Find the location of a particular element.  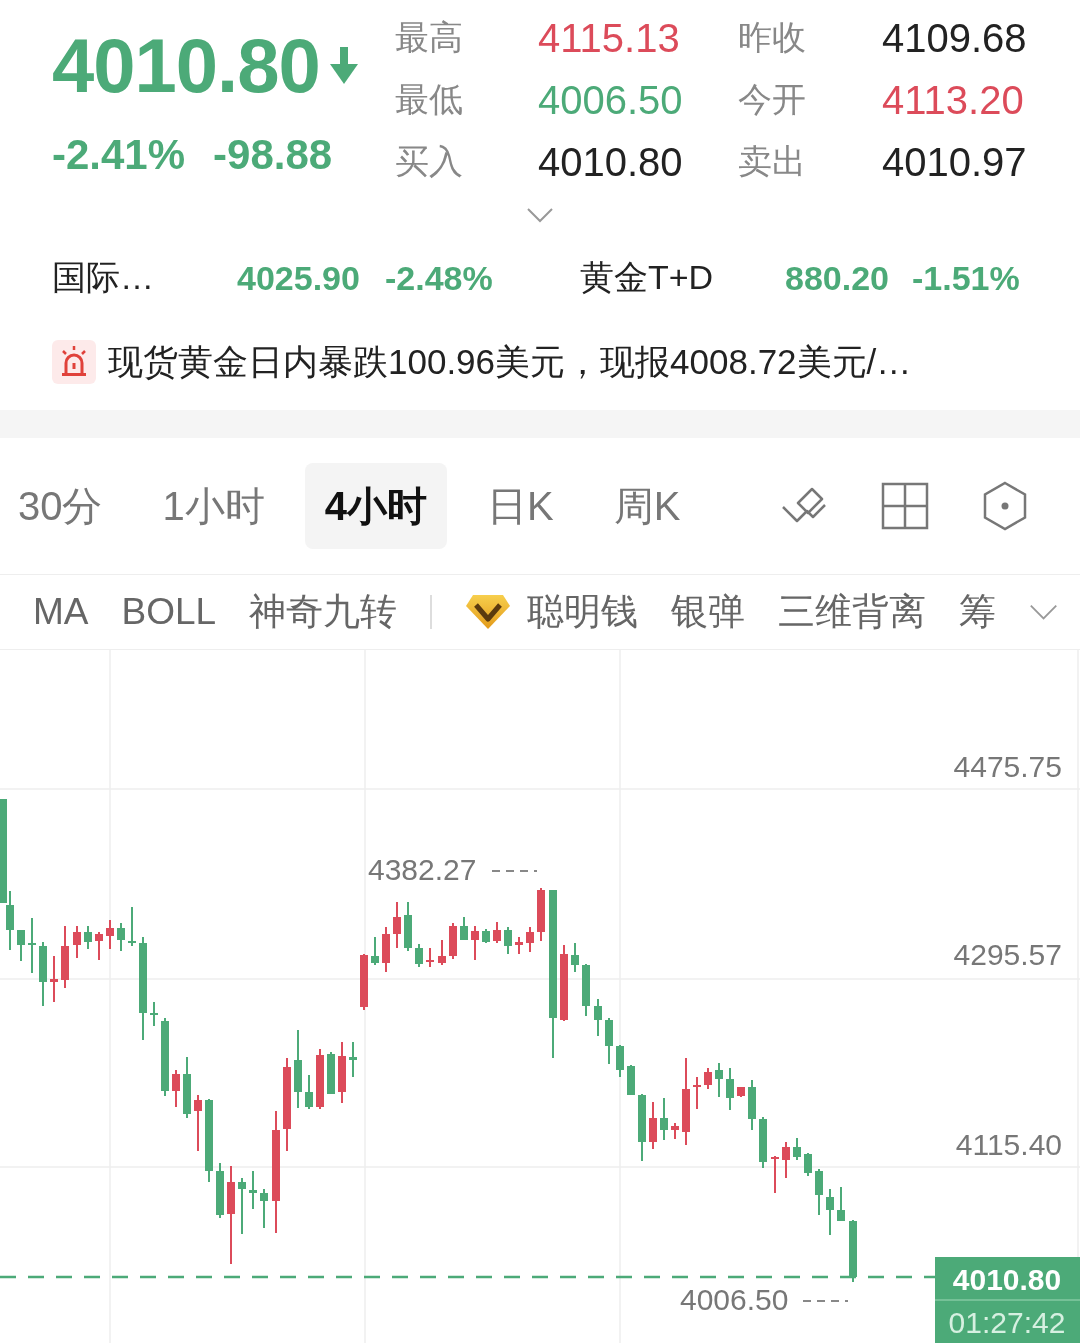

market-price: 880.20 is located at coordinates (837, 278).